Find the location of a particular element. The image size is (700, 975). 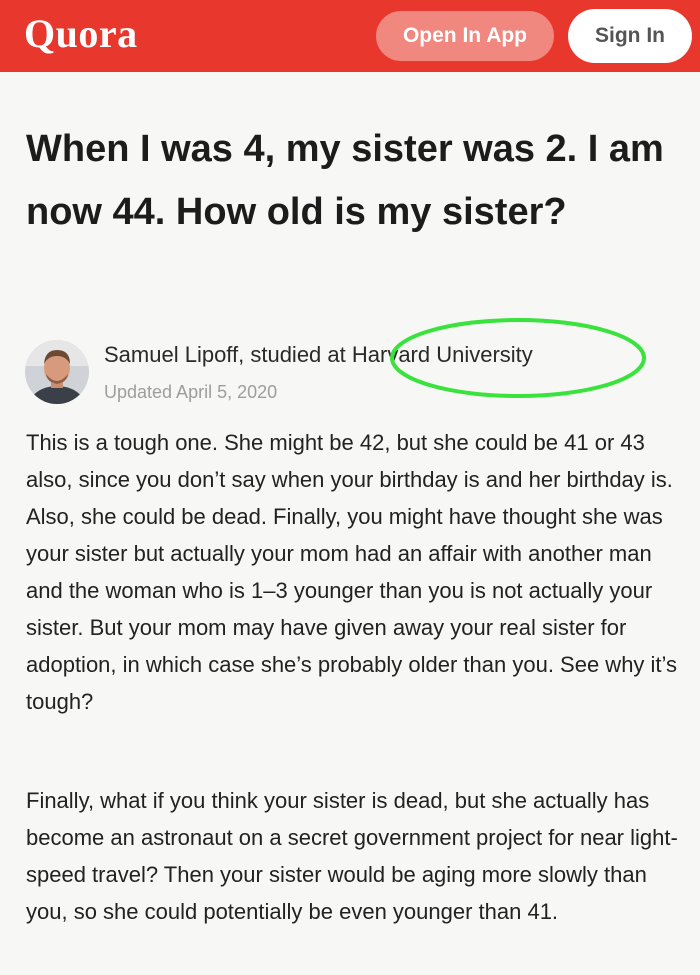

updated-date: Updated April 5, 2020 is located at coordinates (191, 392).